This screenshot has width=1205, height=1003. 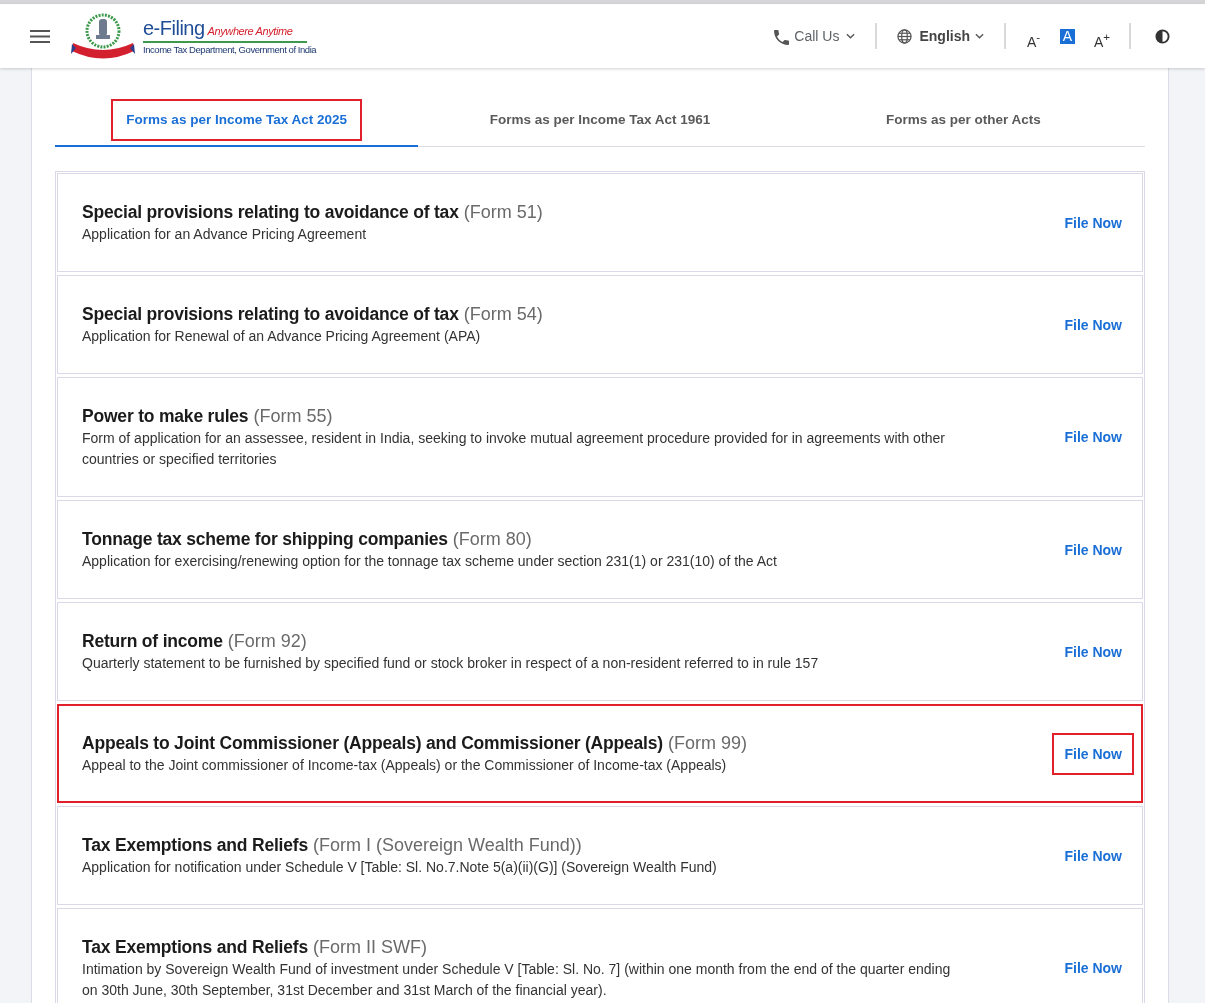 I want to click on form-code: (Form 99), so click(x=707, y=743).